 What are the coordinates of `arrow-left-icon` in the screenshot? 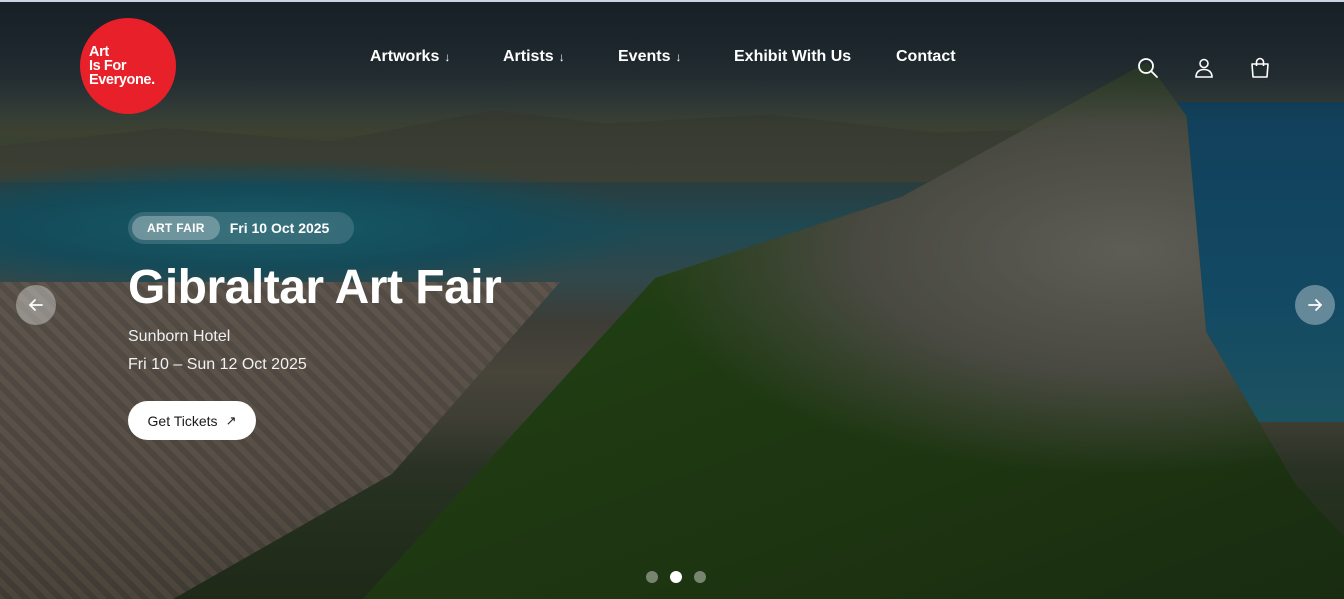 It's located at (36, 305).